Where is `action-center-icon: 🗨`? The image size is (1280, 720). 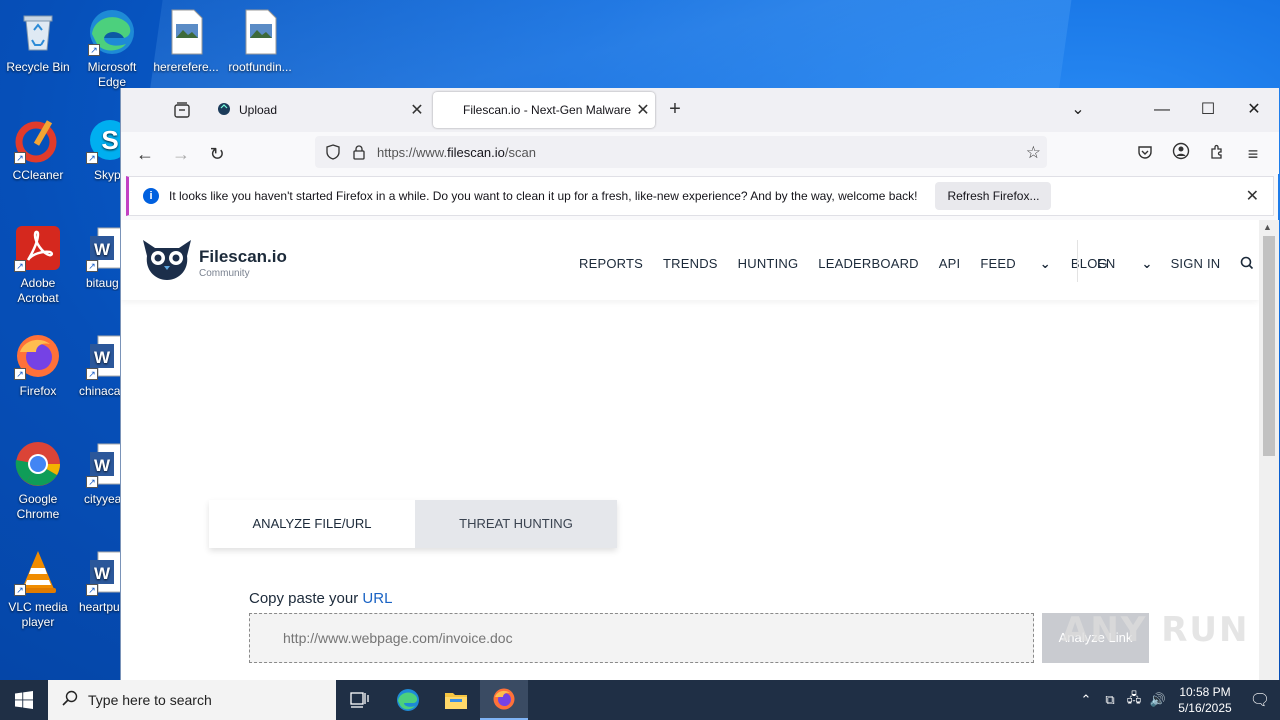 action-center-icon: 🗨 is located at coordinates (1260, 700).